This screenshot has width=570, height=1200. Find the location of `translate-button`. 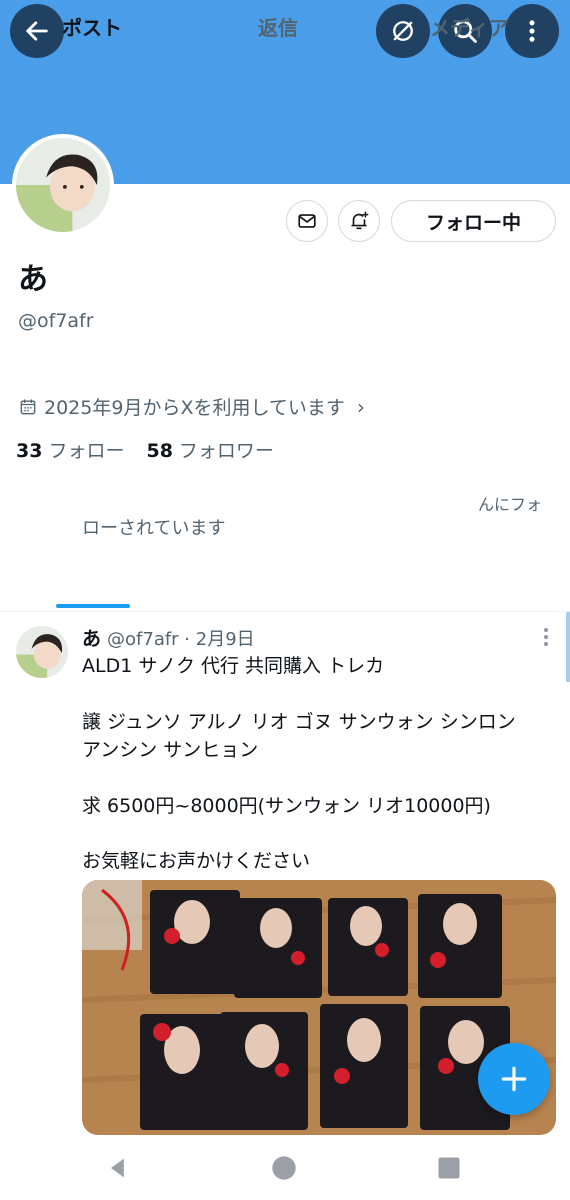

translate-button is located at coordinates (403, 31).